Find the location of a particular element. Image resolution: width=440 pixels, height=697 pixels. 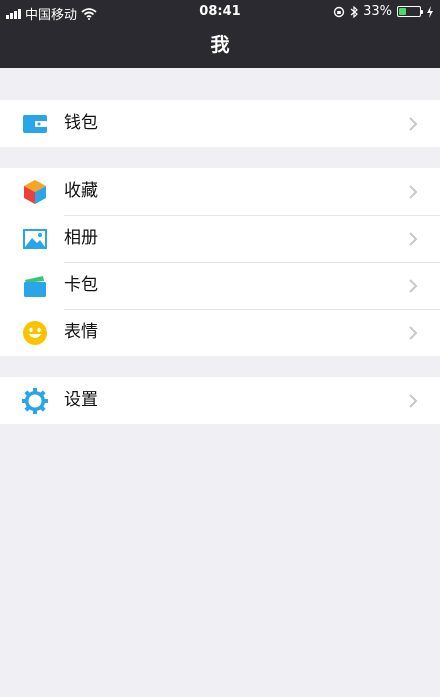

menu-item-label: 钱包 is located at coordinates (81, 123).